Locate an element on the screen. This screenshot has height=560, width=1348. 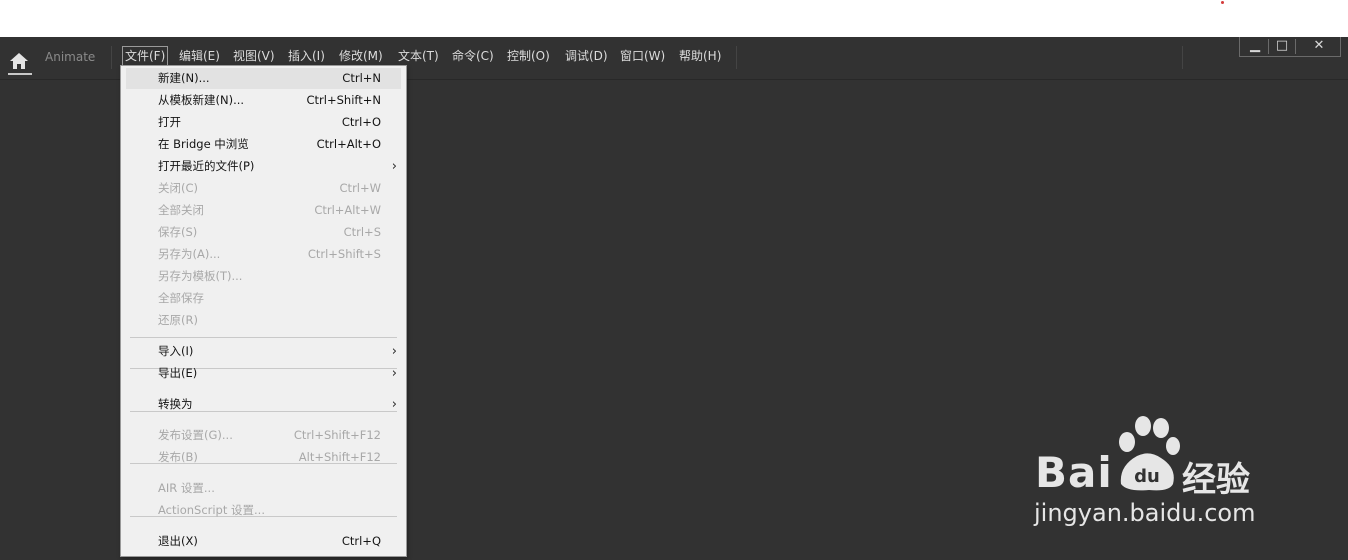
menu-item-label: 导出(E) is located at coordinates (178, 373).